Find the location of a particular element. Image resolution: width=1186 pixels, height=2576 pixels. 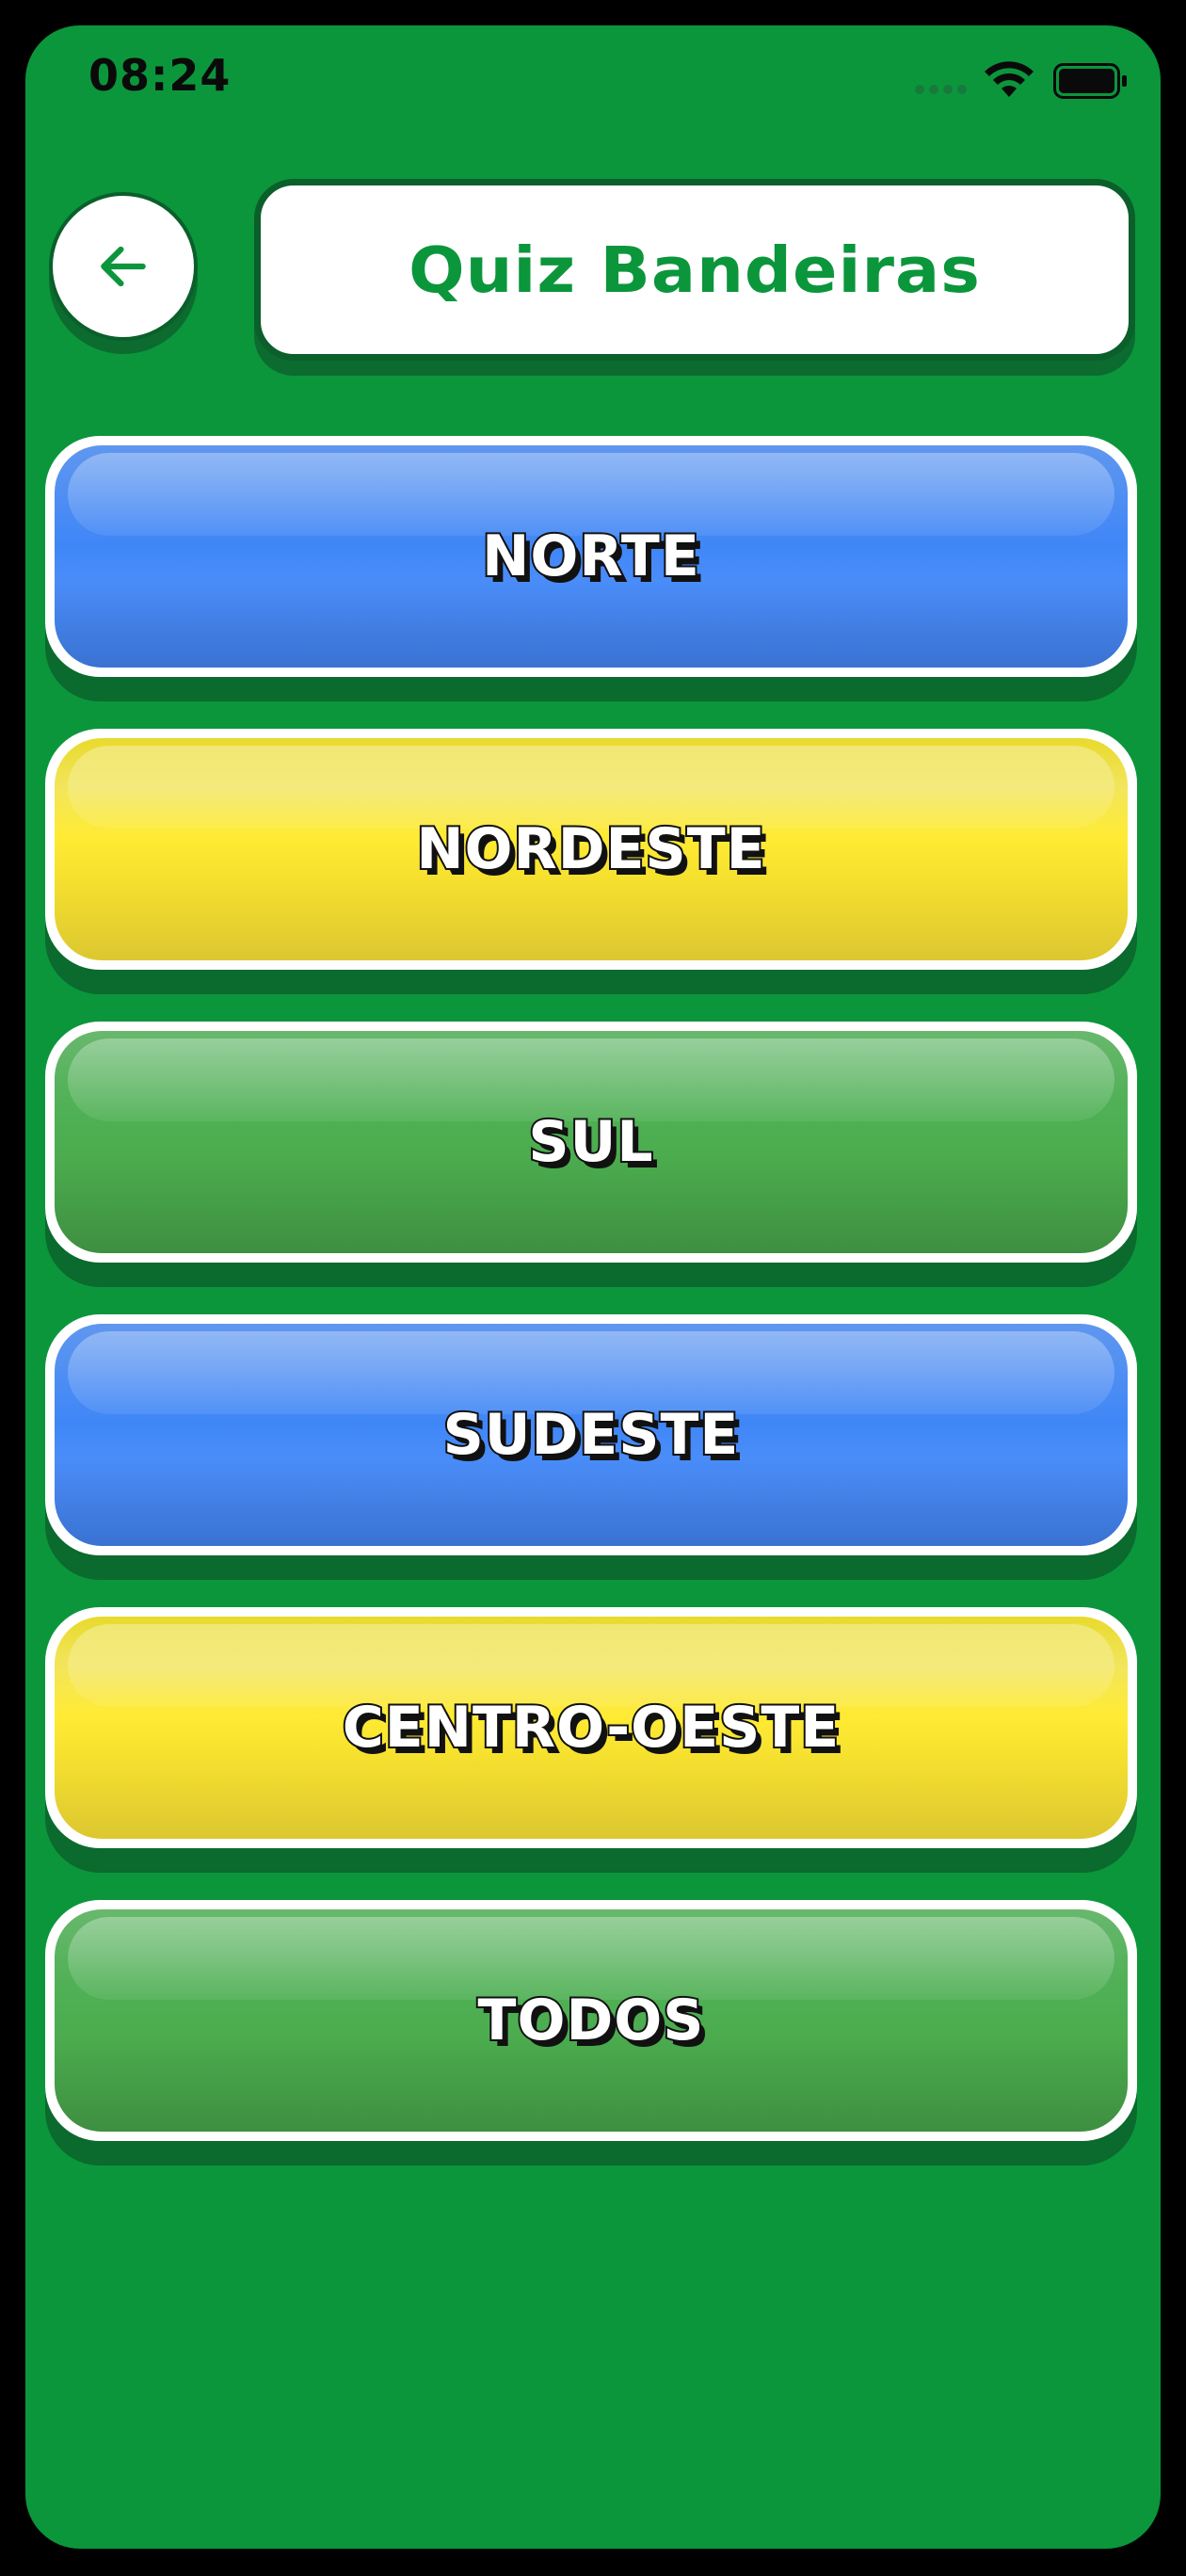

button-face: NORDESTE is located at coordinates (591, 849).